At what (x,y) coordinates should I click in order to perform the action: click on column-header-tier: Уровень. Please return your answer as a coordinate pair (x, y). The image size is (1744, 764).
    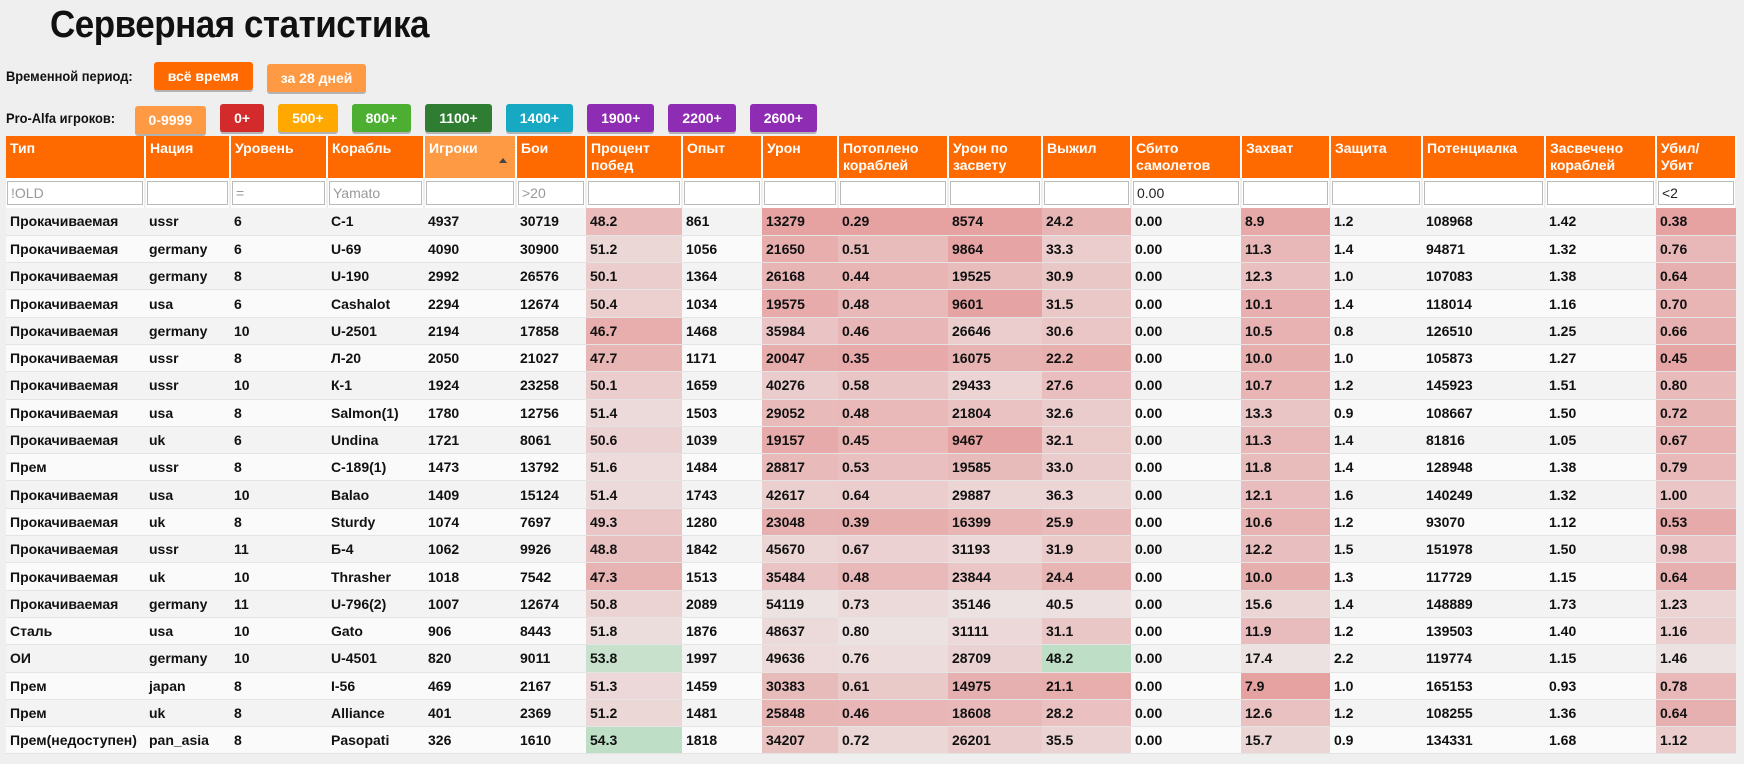
    Looking at the image, I should click on (279, 157).